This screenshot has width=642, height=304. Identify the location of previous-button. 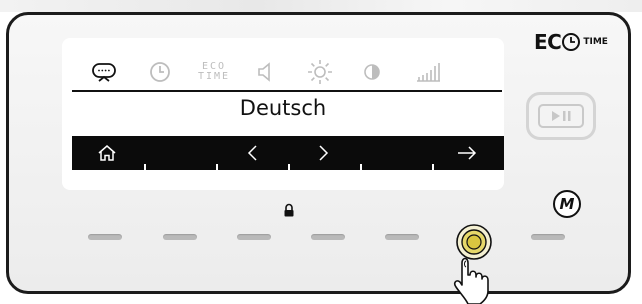
(253, 153).